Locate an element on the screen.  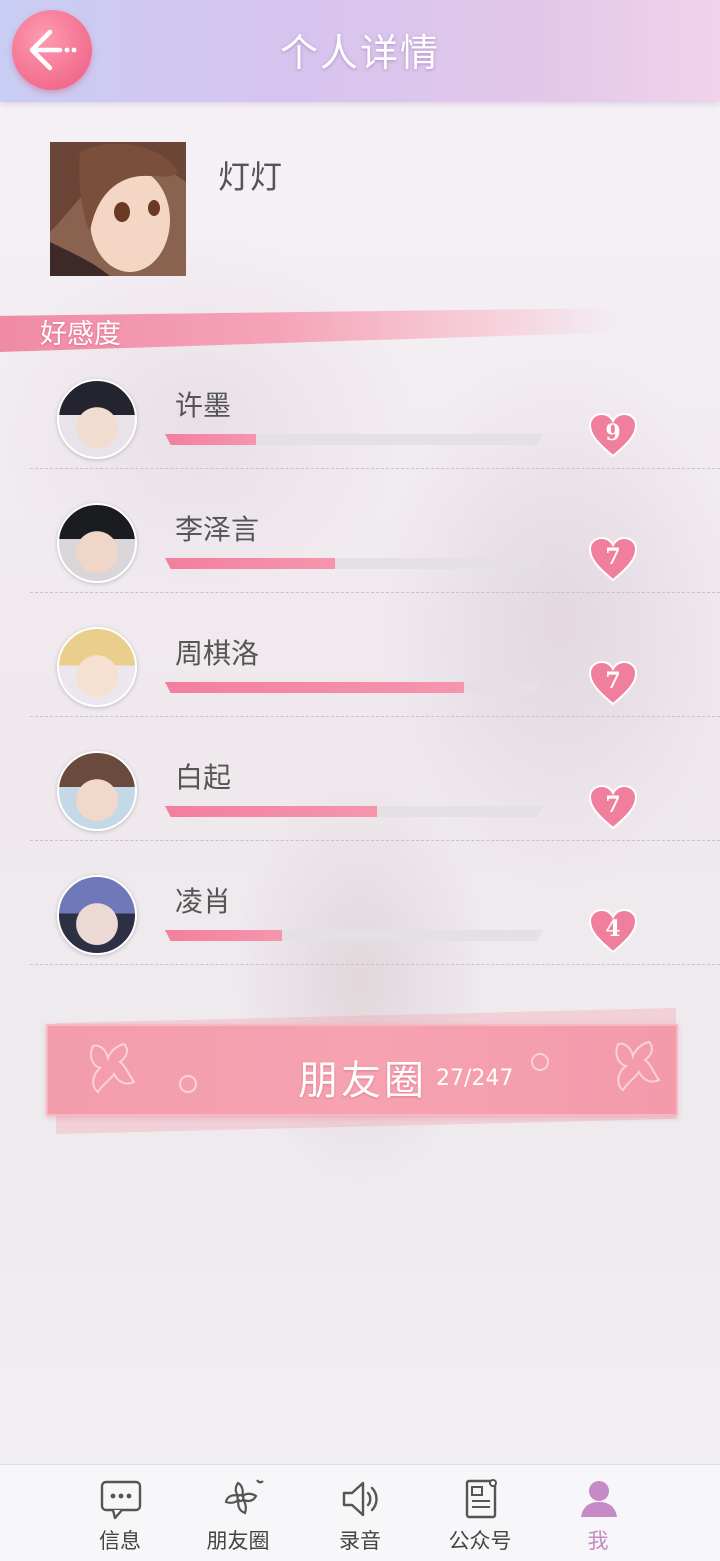
affinity-level-heart: 9 is located at coordinates (613, 435).